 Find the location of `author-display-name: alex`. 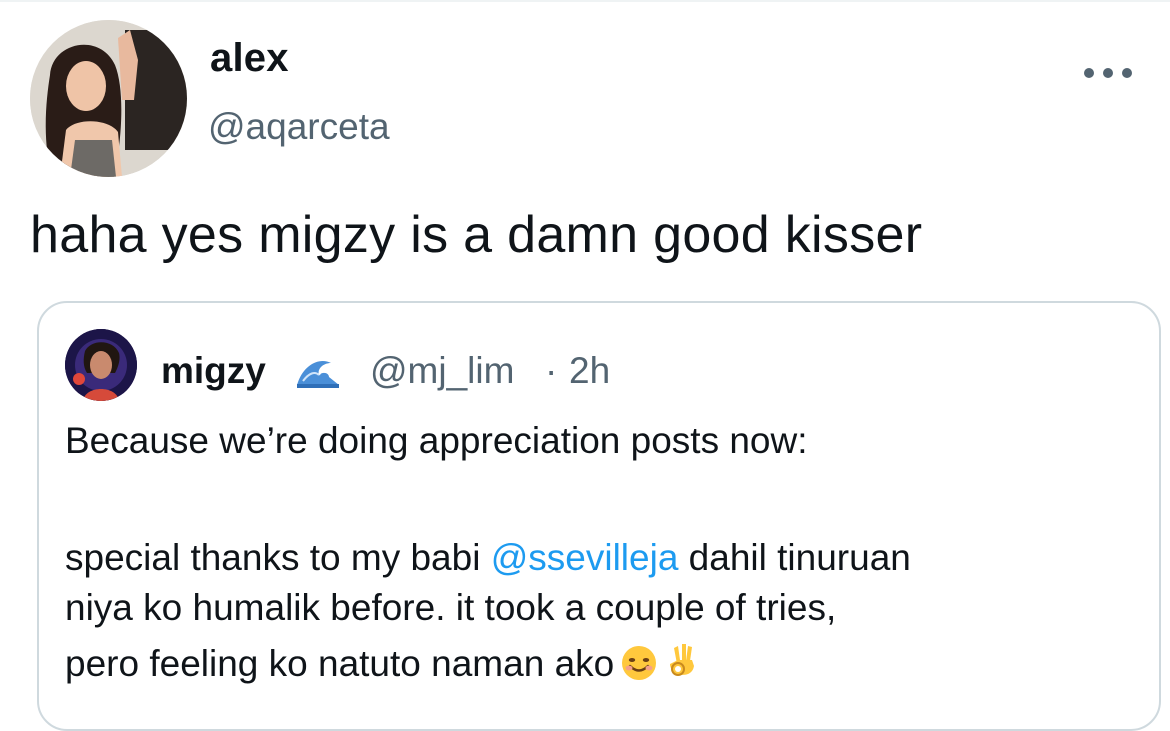

author-display-name: alex is located at coordinates (249, 58).